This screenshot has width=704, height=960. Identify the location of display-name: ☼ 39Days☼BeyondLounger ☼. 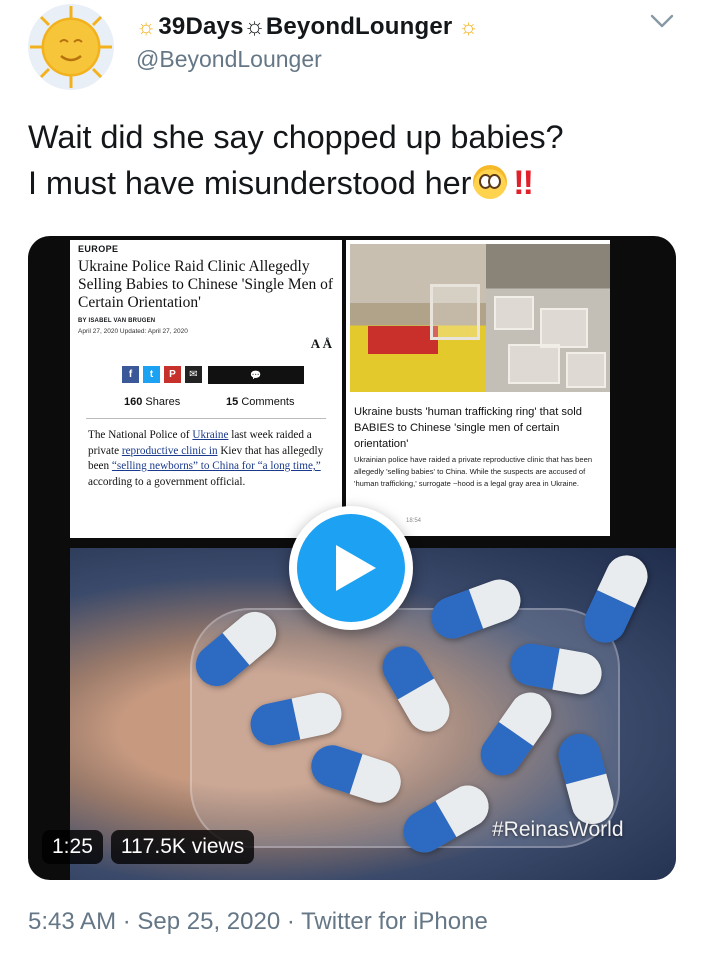
(307, 27).